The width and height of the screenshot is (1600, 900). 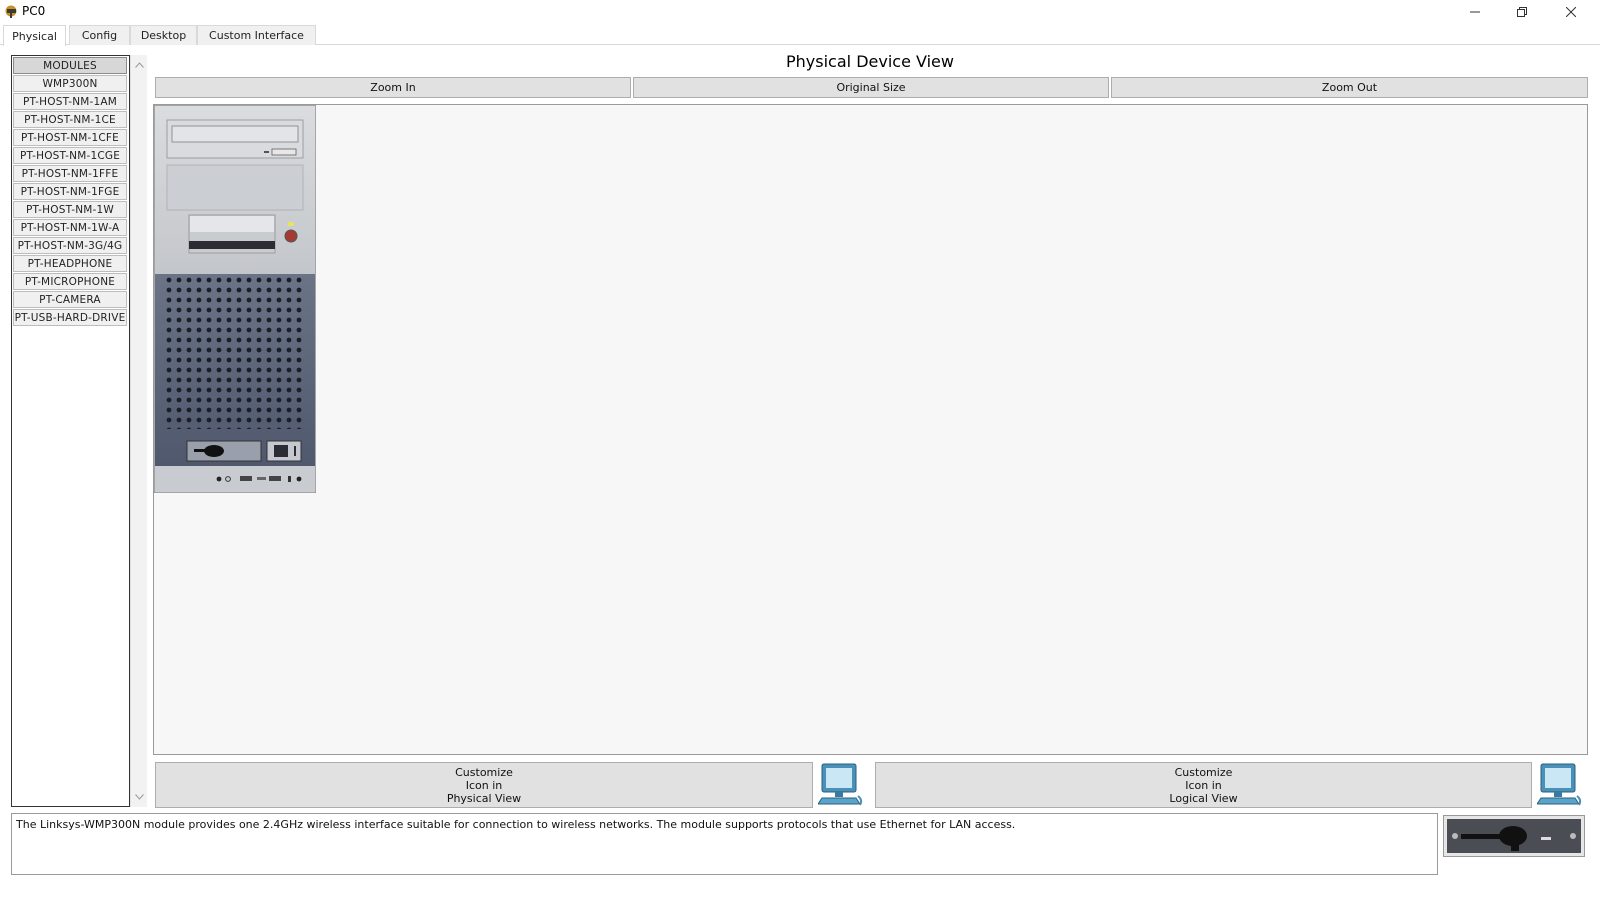 I want to click on chevron-up-icon, so click(x=139, y=65).